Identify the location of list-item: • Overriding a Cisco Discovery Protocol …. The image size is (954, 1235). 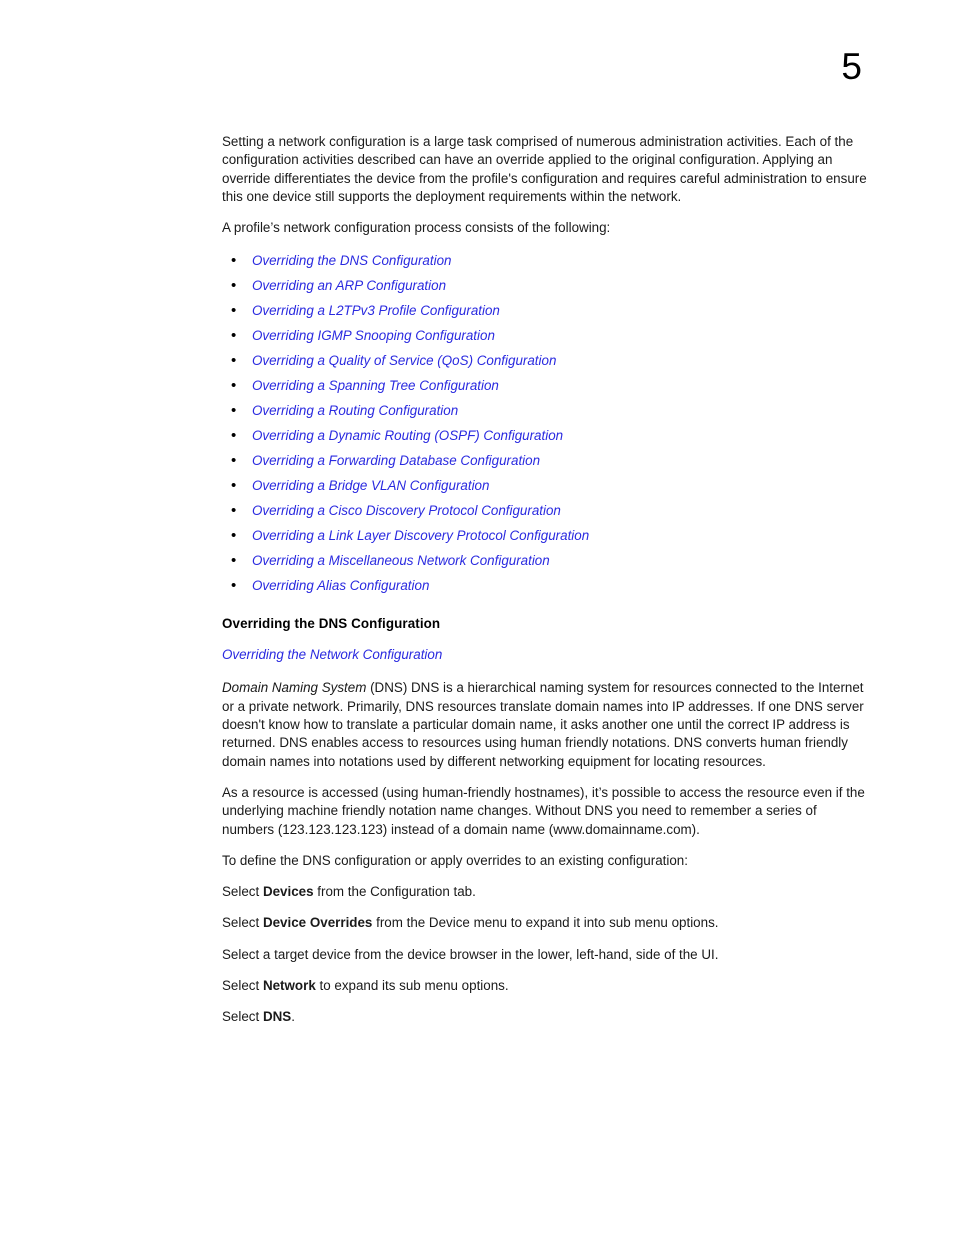
(546, 510).